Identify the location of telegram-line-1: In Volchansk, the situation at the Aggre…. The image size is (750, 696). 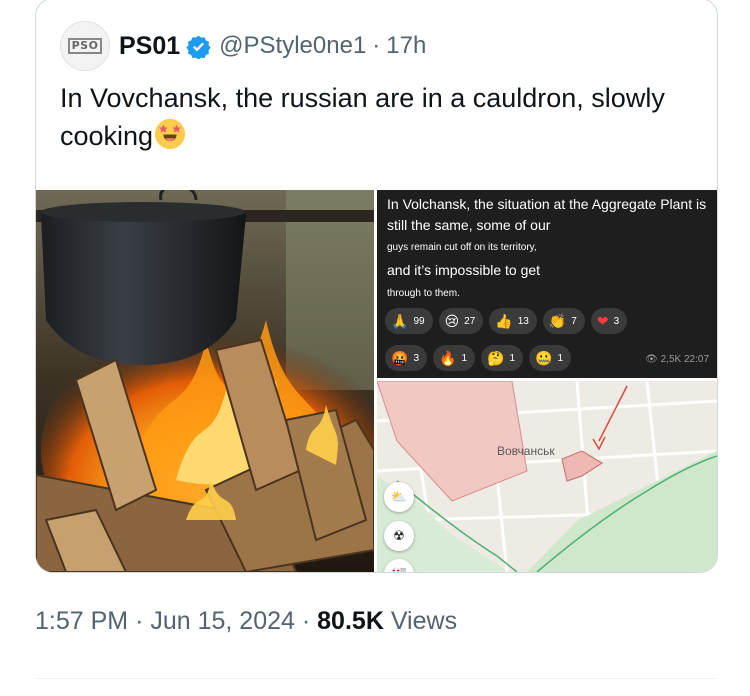
(547, 214).